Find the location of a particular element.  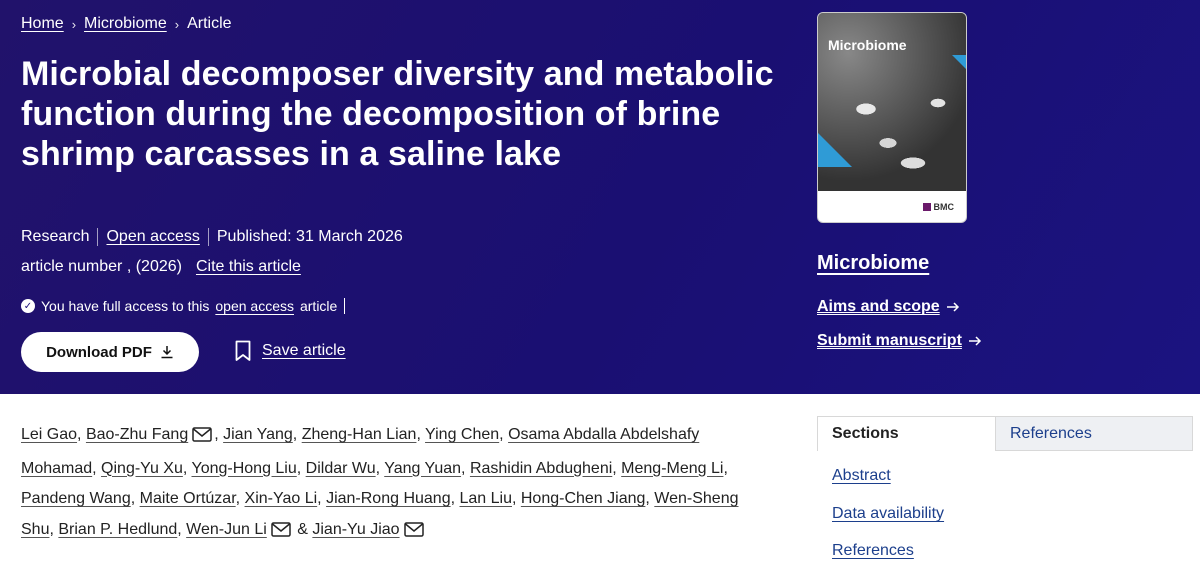

journal-cover: Microbiome BMC is located at coordinates (892, 117).